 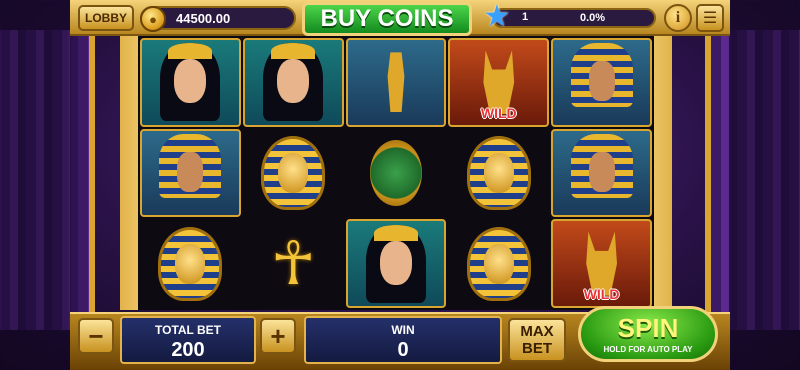 What do you see at coordinates (403, 350) in the screenshot?
I see `win-value: 0` at bounding box center [403, 350].